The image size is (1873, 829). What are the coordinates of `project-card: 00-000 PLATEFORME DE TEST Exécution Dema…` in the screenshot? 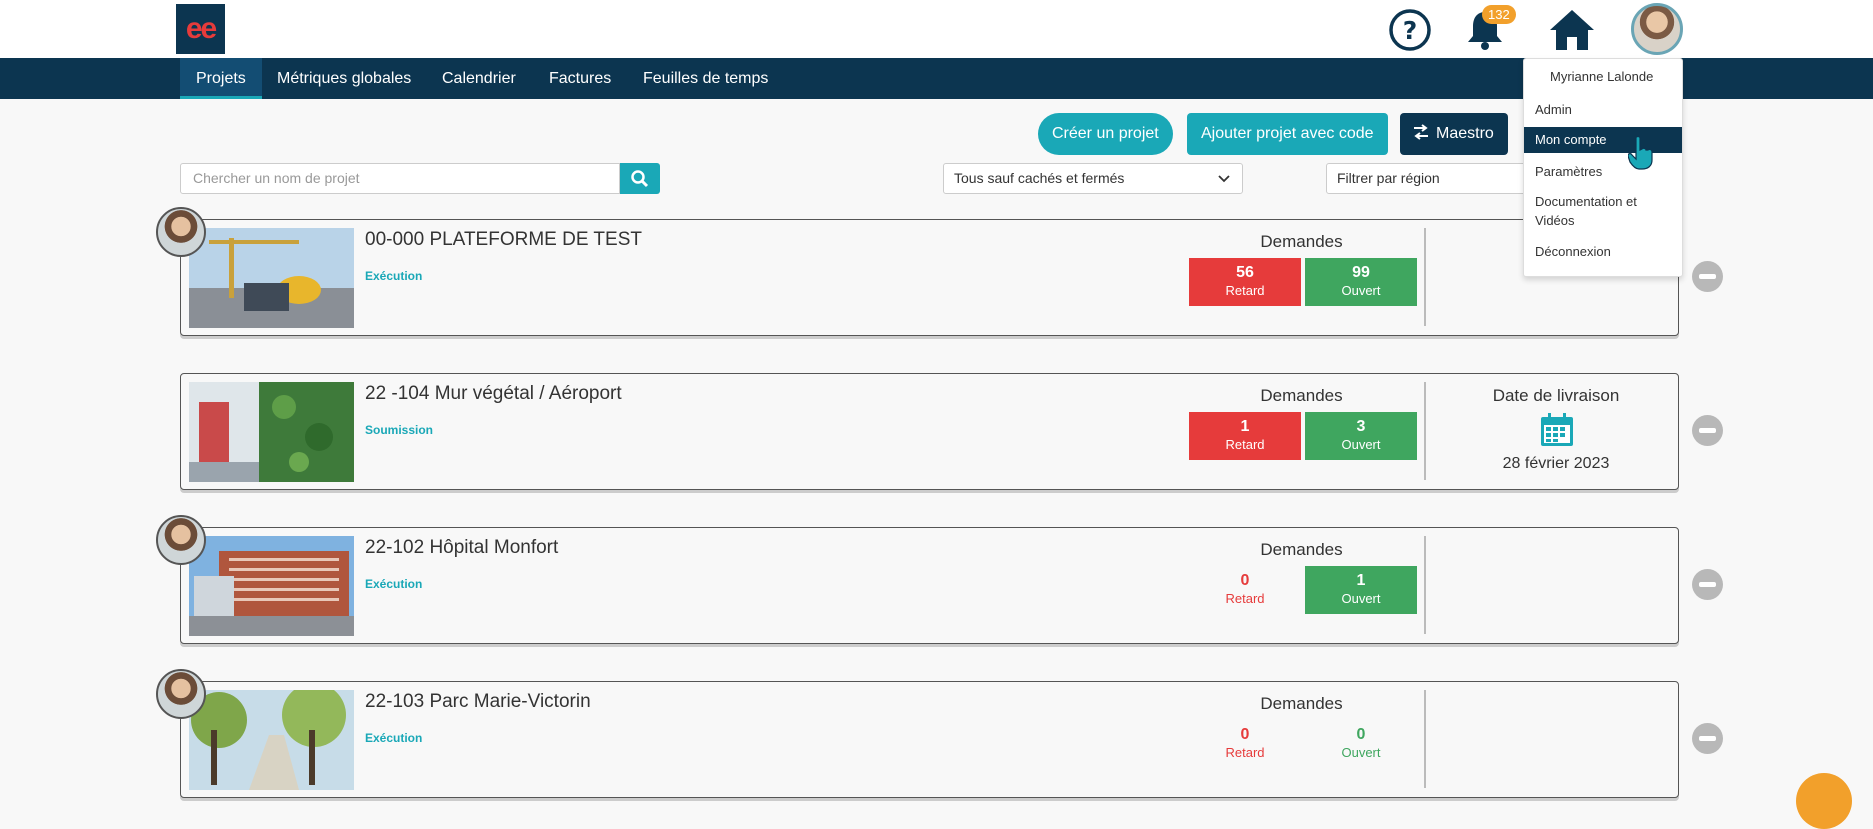 It's located at (929, 277).